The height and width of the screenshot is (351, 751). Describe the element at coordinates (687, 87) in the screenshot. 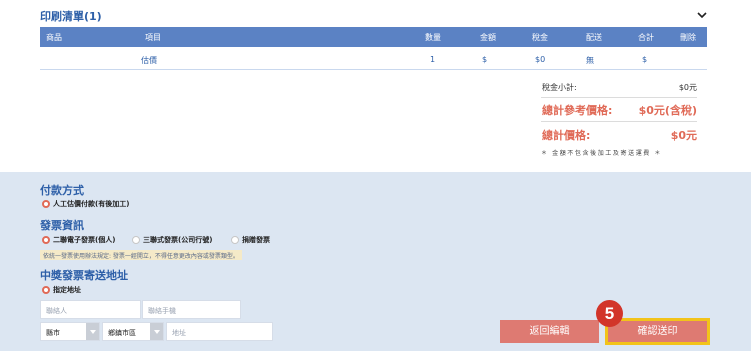

I see `tax-subtotal-value: $0元` at that location.